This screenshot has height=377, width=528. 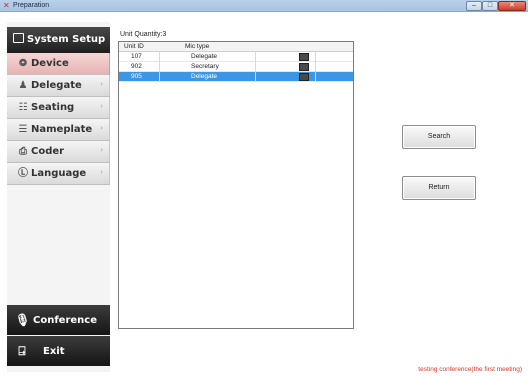 What do you see at coordinates (23, 320) in the screenshot?
I see `microphone-icon: 🎙` at bounding box center [23, 320].